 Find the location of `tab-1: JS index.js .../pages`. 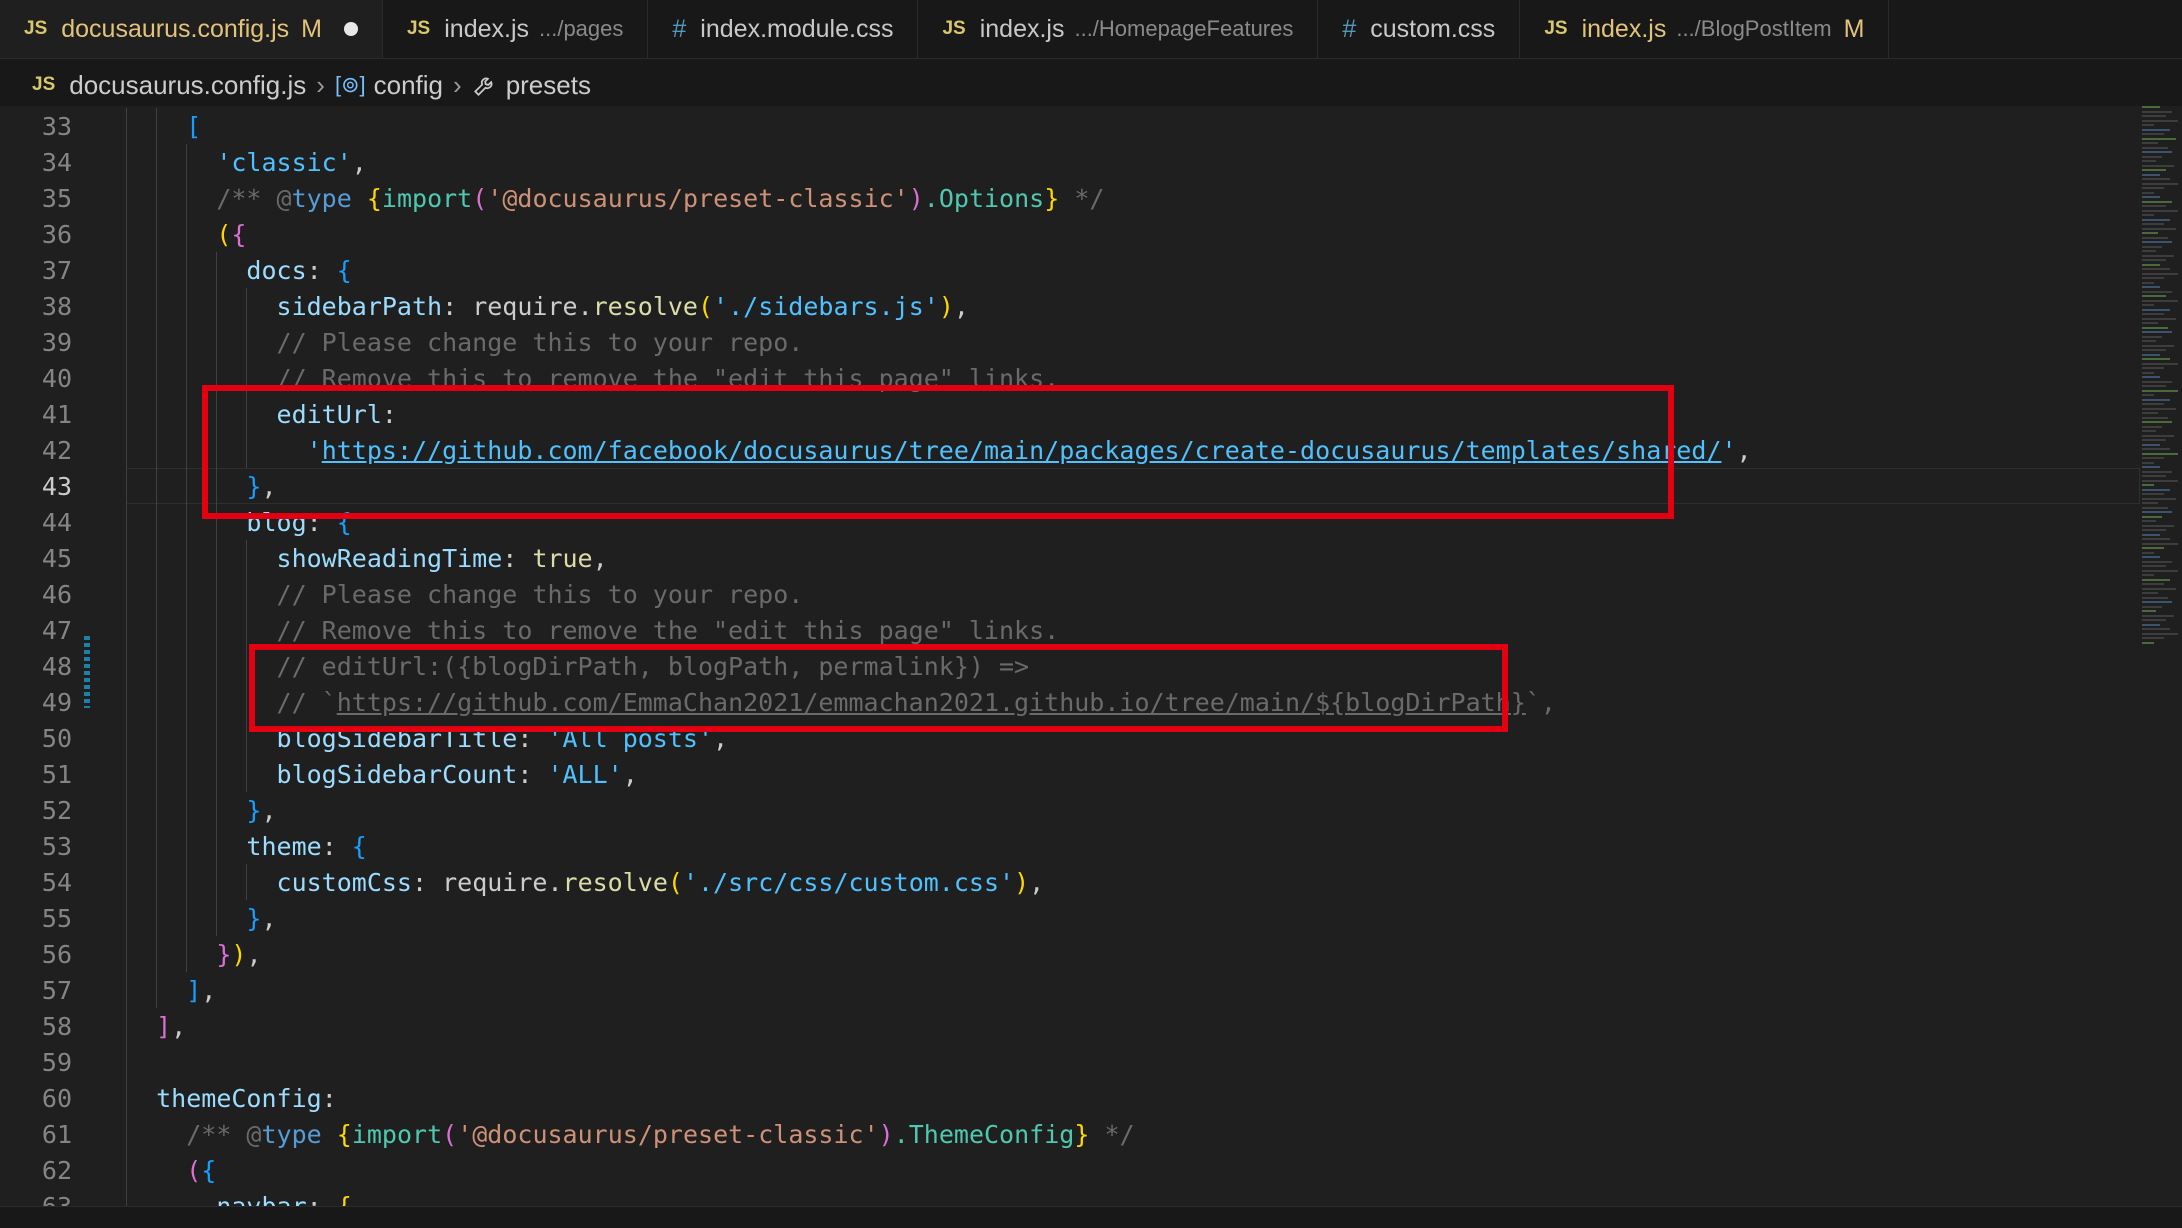

tab-1: JS index.js .../pages is located at coordinates (516, 29).